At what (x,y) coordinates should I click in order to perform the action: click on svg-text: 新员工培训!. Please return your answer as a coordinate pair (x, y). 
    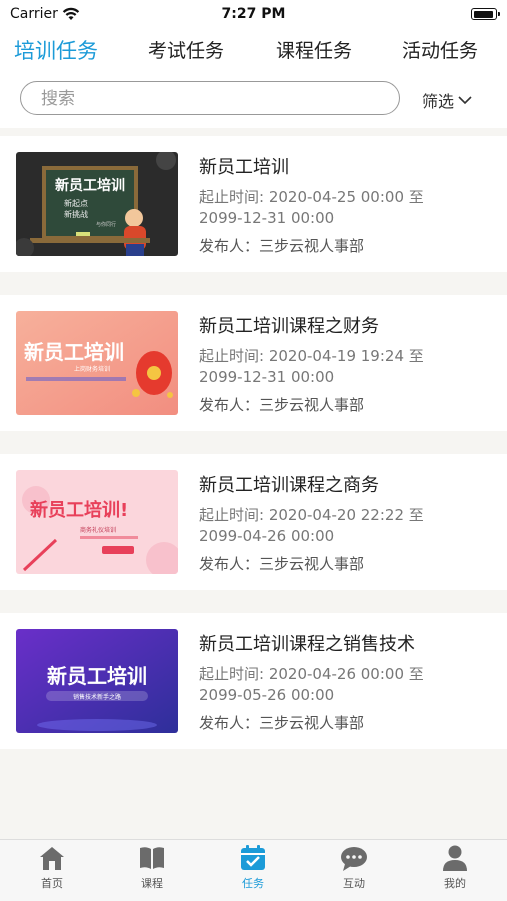
    Looking at the image, I should click on (79, 510).